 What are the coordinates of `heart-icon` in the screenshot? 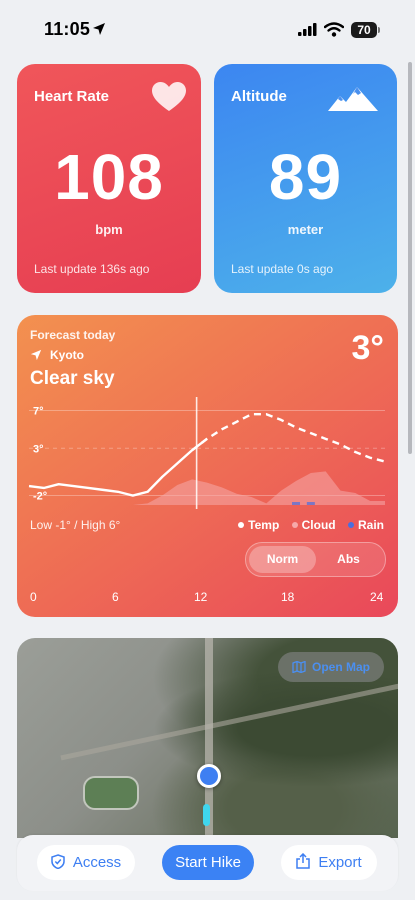 It's located at (169, 96).